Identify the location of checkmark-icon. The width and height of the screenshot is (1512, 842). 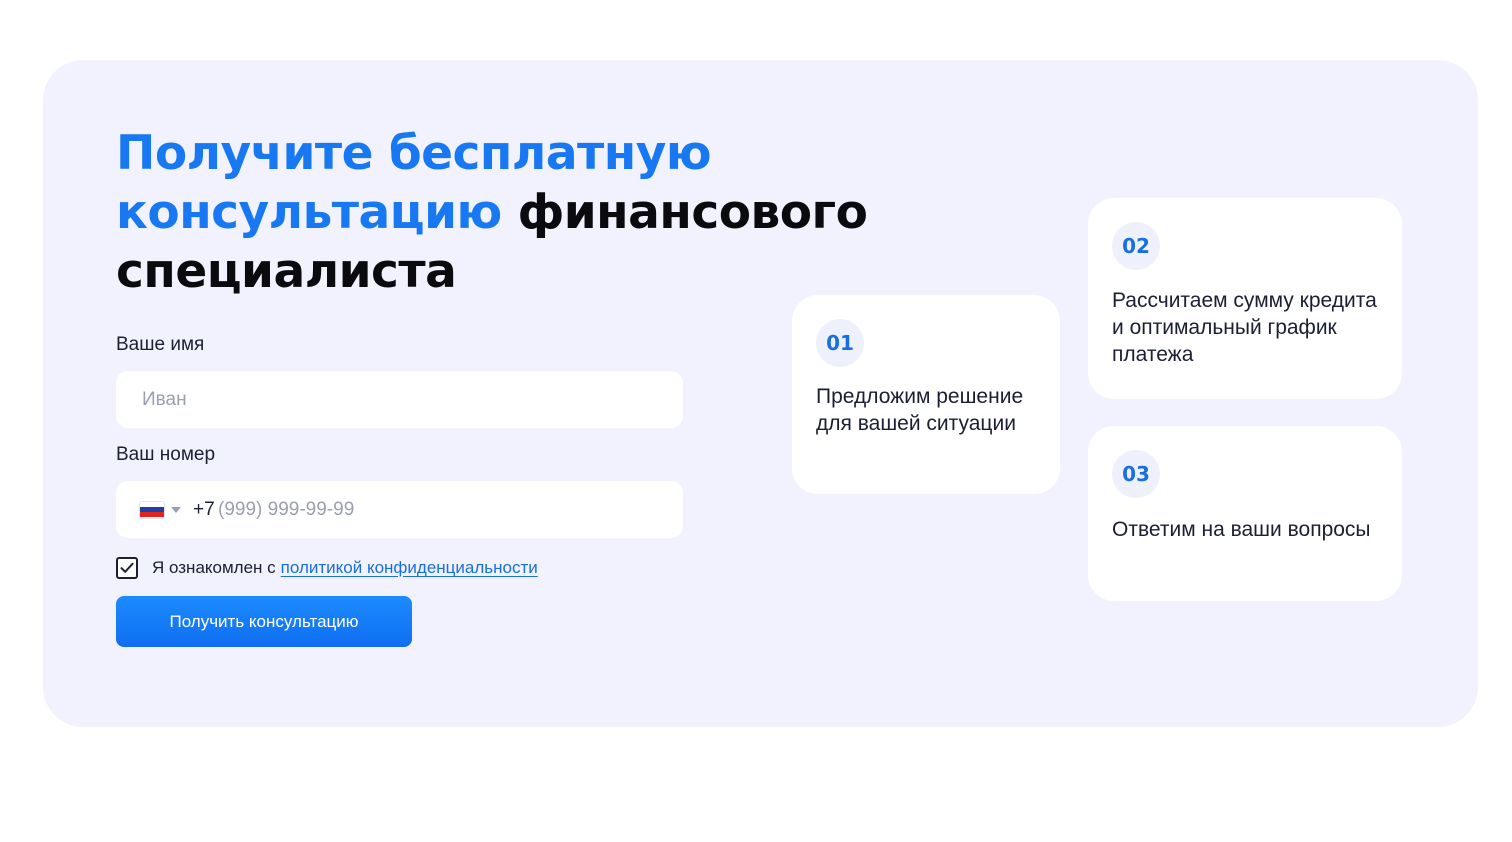
(127, 567).